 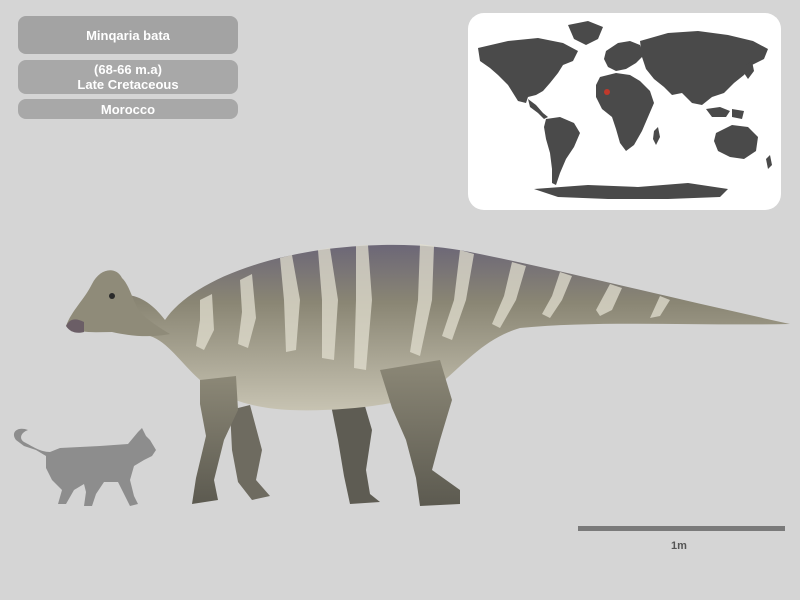 I want to click on scale-bar, so click(x=681, y=528).